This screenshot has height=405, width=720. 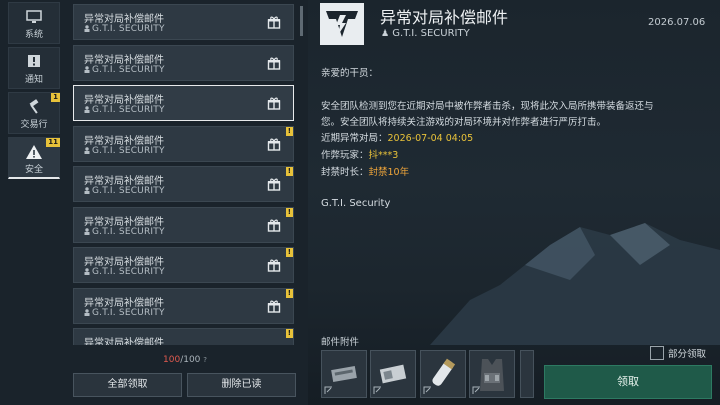 I want to click on cheater-info: 作弊玩家：抖***3, so click(x=360, y=155).